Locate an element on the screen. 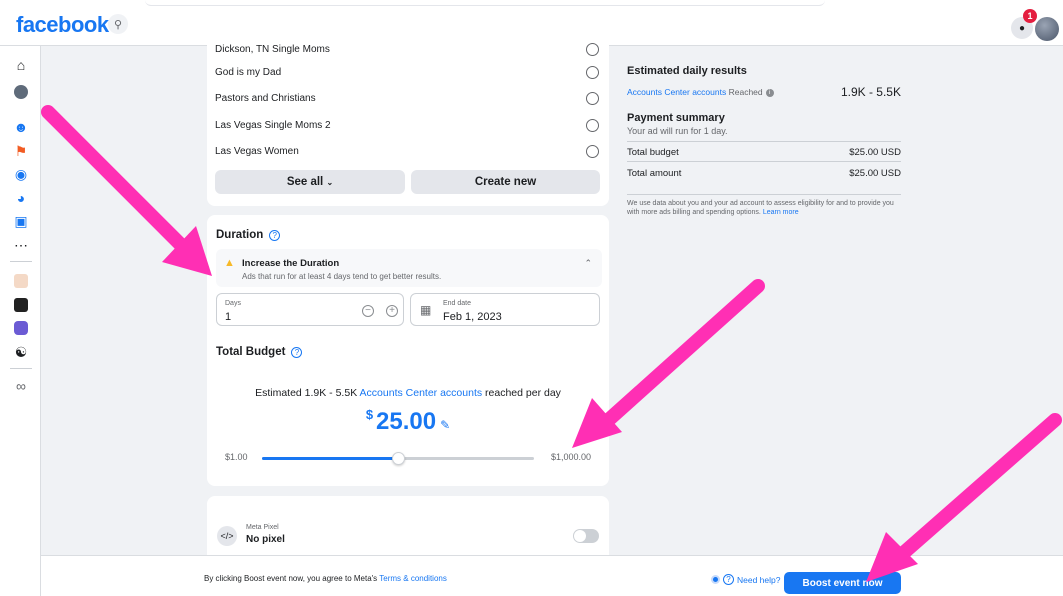 The width and height of the screenshot is (1063, 596). need-help-link: ? Need help? is located at coordinates (745, 579).